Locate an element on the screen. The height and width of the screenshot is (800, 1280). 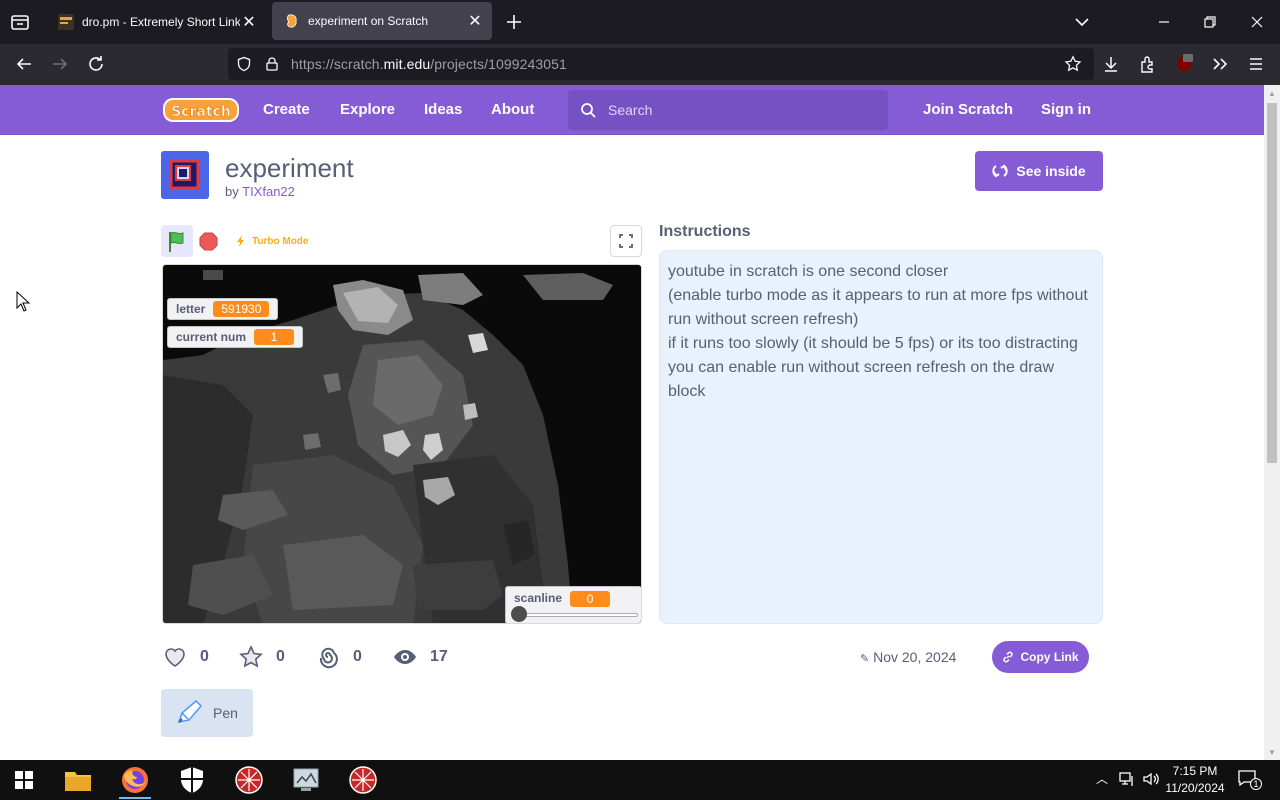
tab-title: dro.pm - Extremely Short Links is located at coordinates (161, 22).